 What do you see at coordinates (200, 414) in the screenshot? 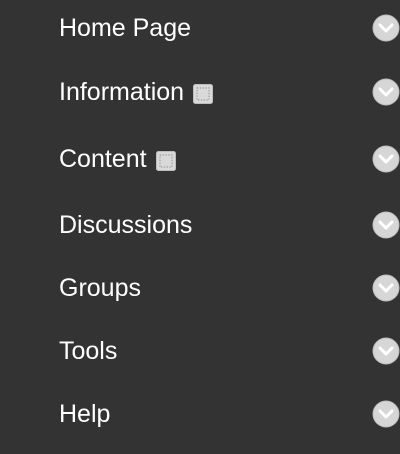
I see `menu-item-help: Help` at bounding box center [200, 414].